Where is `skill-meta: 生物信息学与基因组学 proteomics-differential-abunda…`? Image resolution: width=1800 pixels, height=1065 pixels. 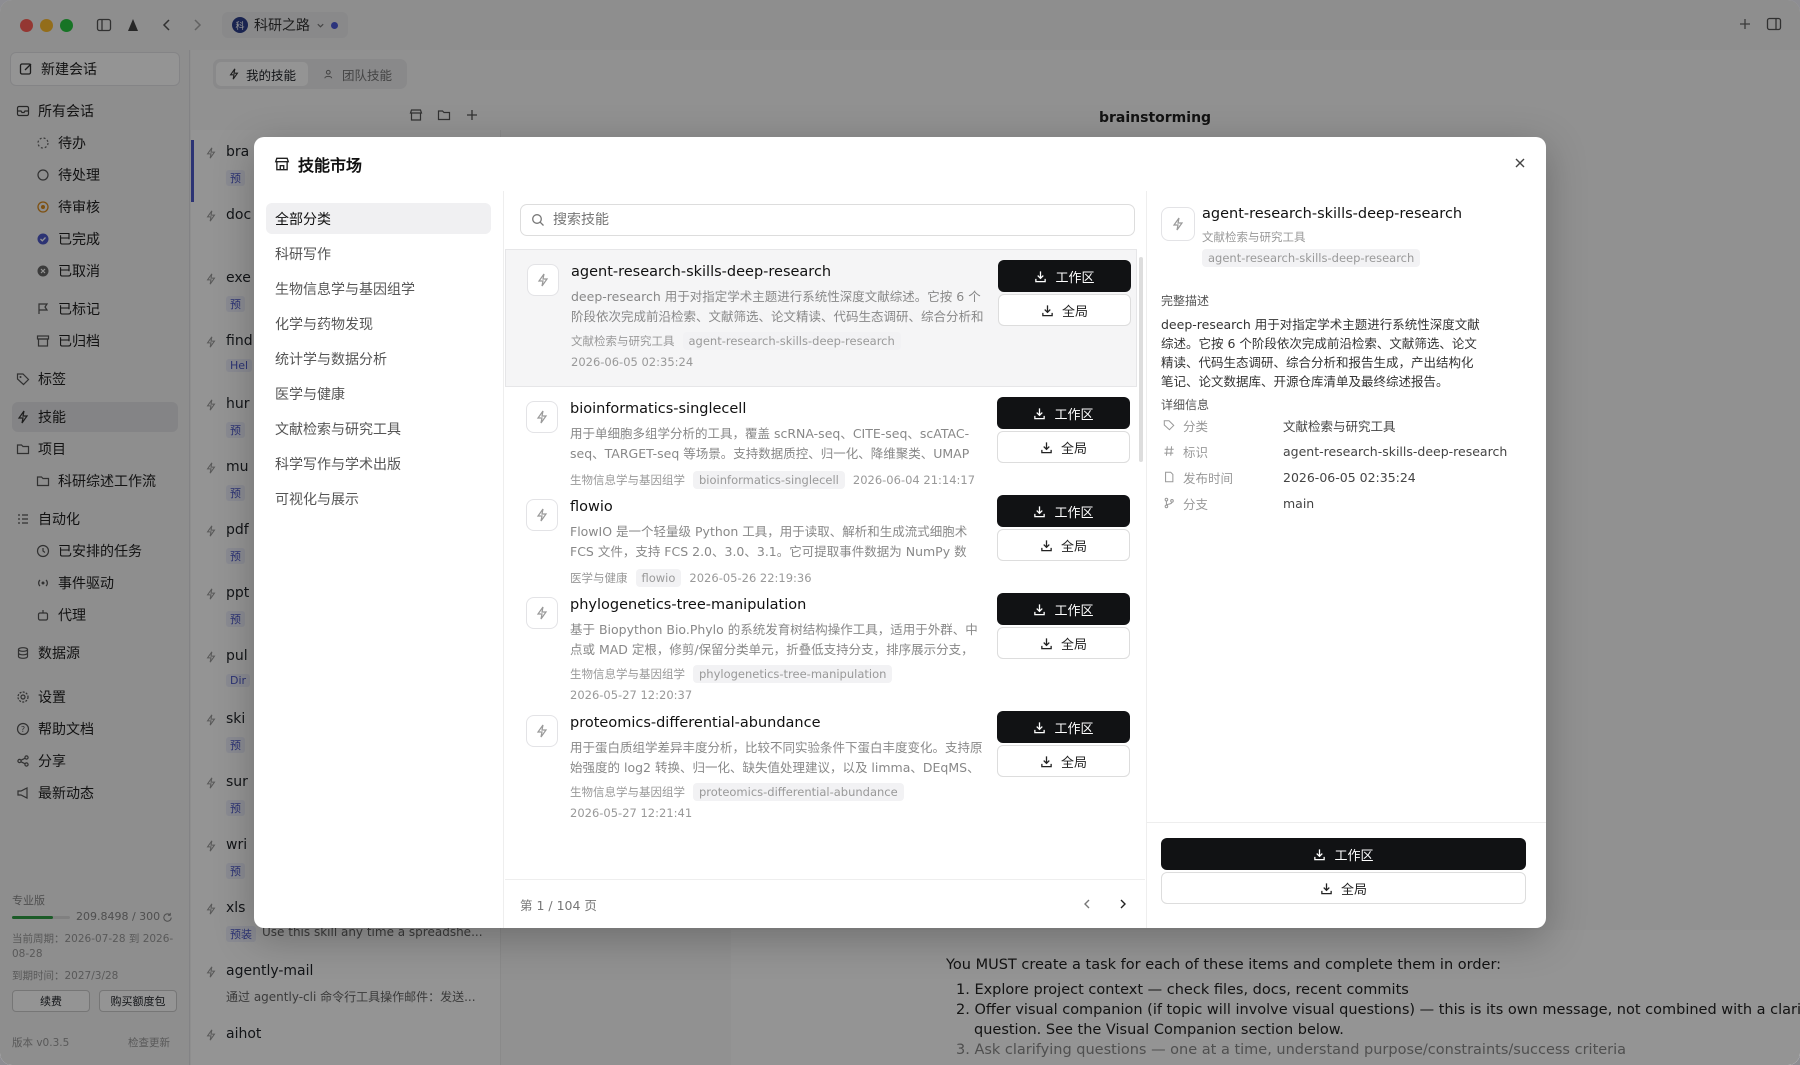 skill-meta: 生物信息学与基因组学 proteomics-differential-abunda… is located at coordinates (737, 792).